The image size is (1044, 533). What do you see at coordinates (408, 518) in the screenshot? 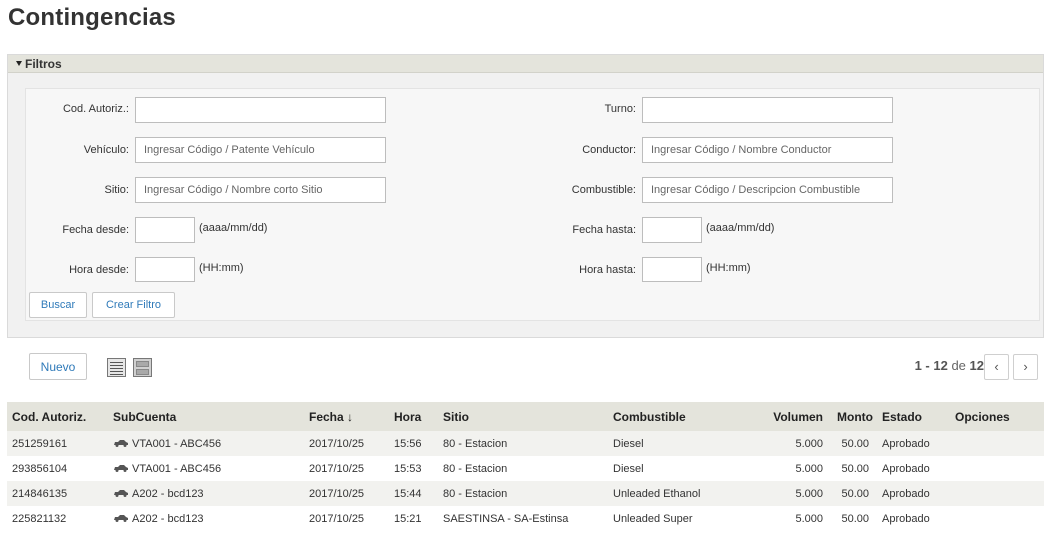
I see `cell-hora: 15:21` at bounding box center [408, 518].